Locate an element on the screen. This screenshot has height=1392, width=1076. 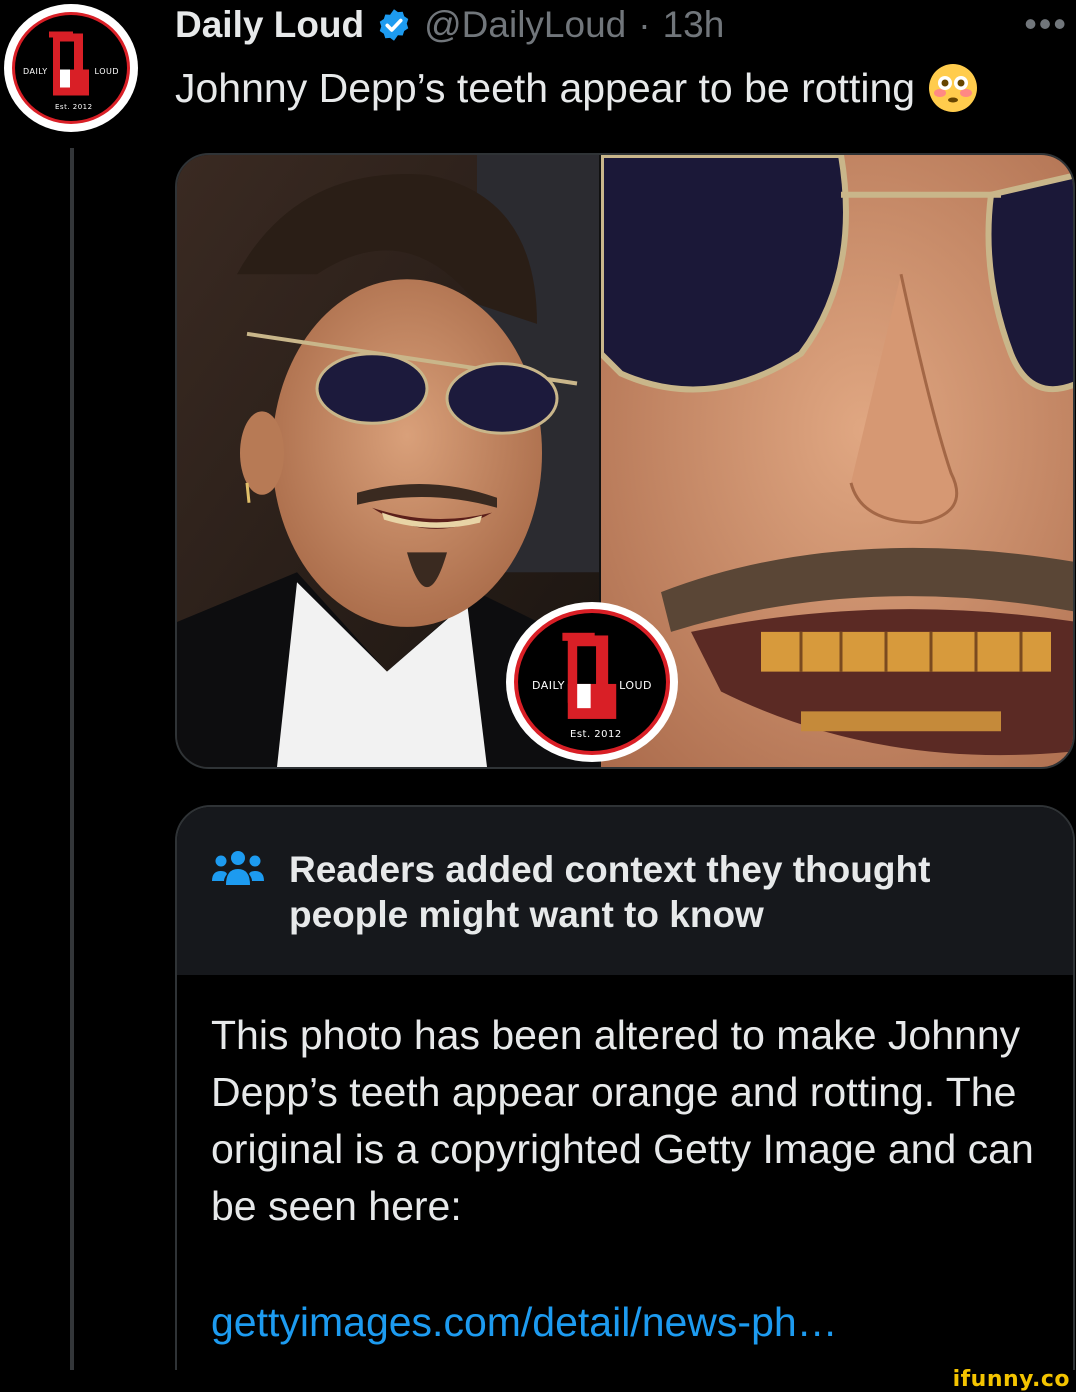
handle: @DailyLoud is located at coordinates (525, 25).